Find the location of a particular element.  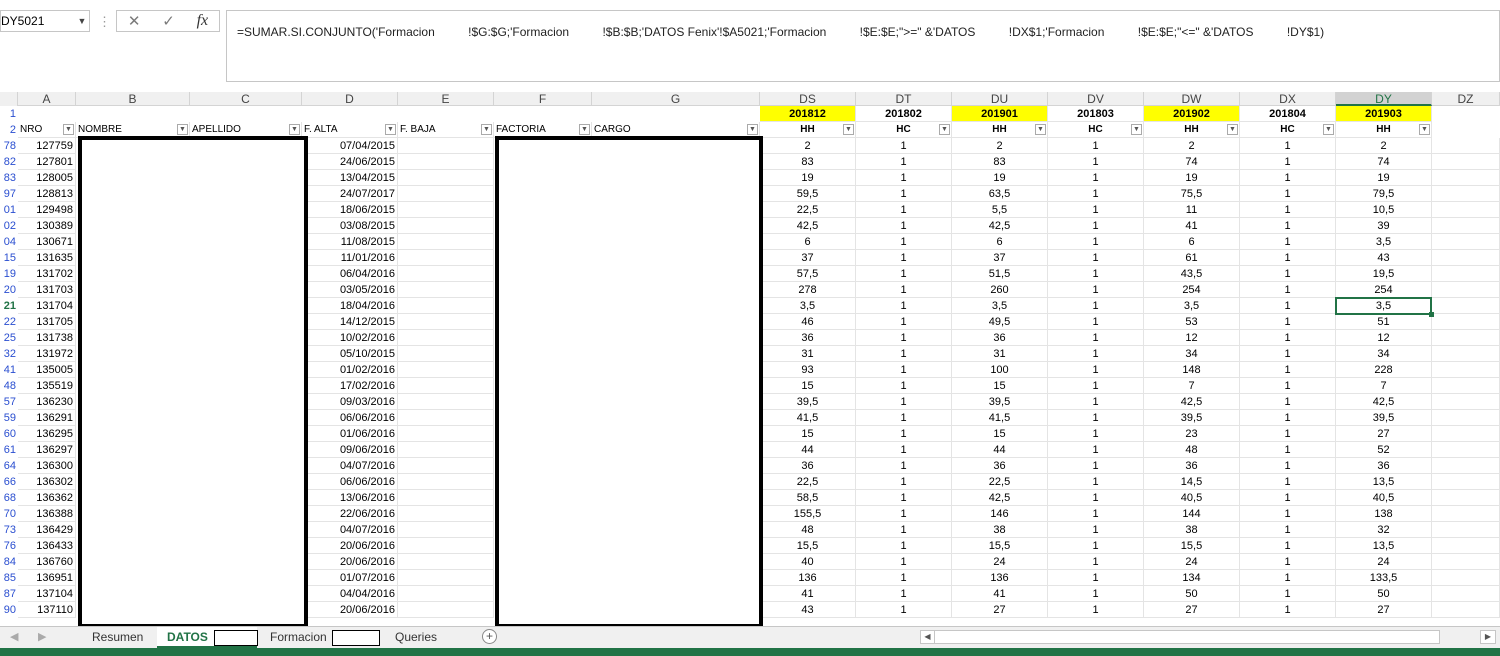

column-header-dz: DZ is located at coordinates (1466, 99).